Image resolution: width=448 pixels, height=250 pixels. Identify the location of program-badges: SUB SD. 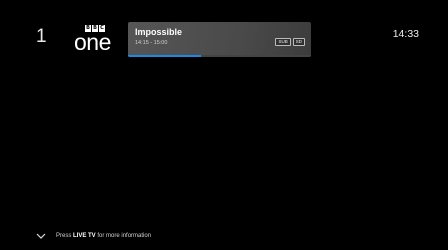
(290, 42).